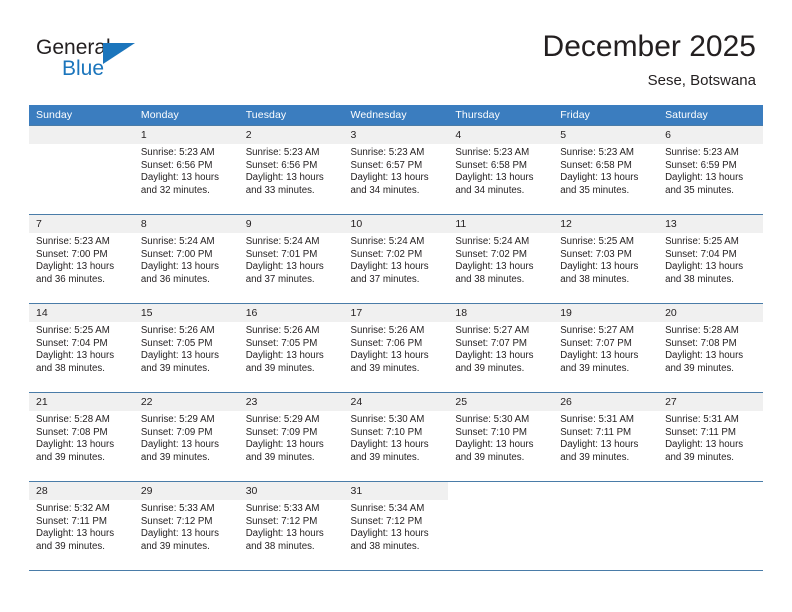 This screenshot has height=612, width=792. What do you see at coordinates (73, 508) in the screenshot?
I see `sunrise-text: Sunrise: 5:32 AM` at bounding box center [73, 508].